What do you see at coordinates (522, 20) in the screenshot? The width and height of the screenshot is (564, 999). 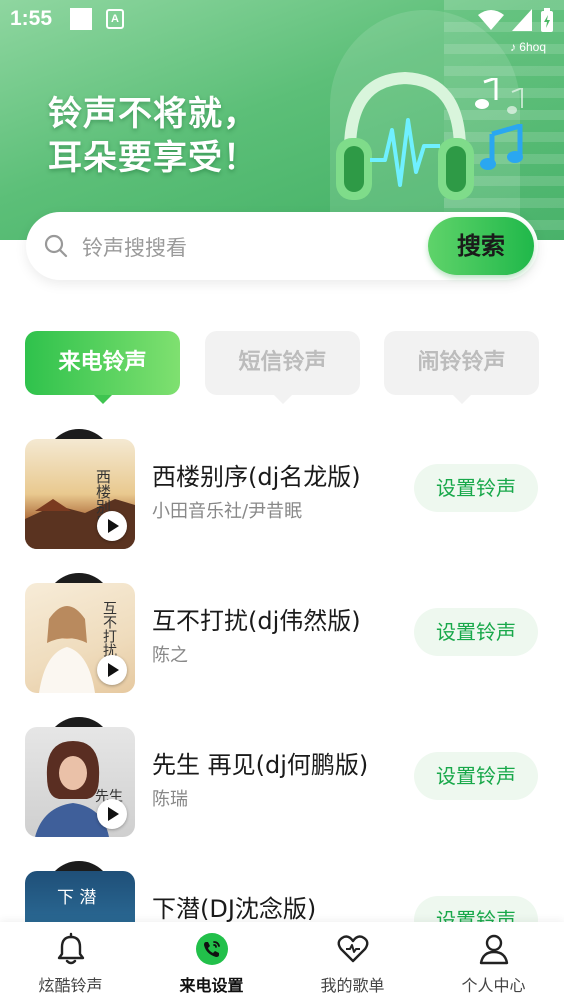 I see `signal-icon` at bounding box center [522, 20].